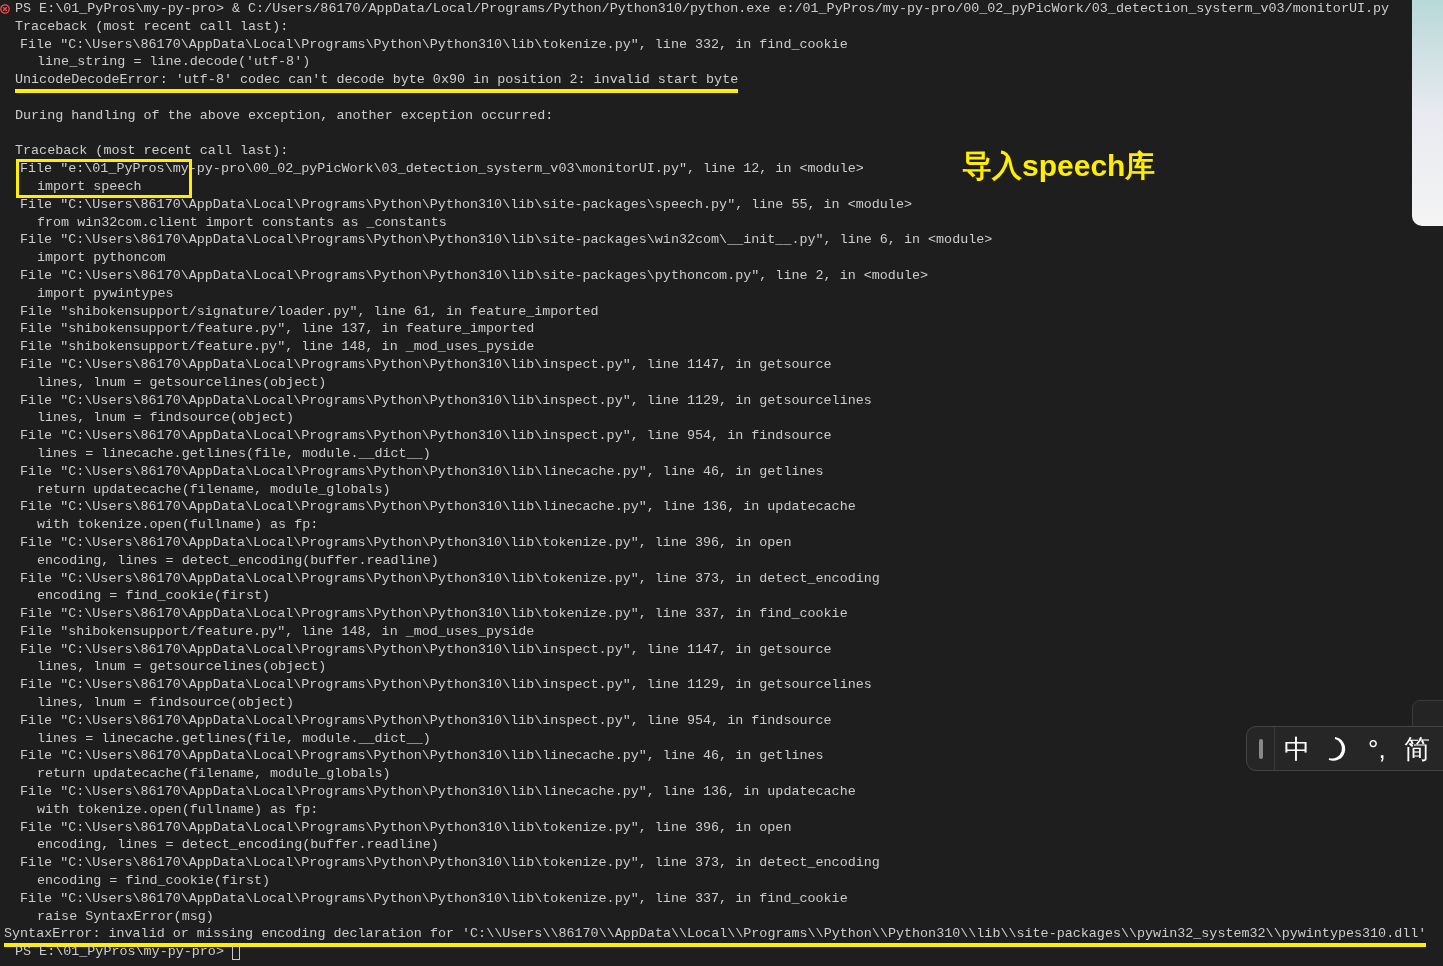 This screenshot has width=1443, height=966. What do you see at coordinates (1297, 748) in the screenshot?
I see `ime-mode-button: 中` at bounding box center [1297, 748].